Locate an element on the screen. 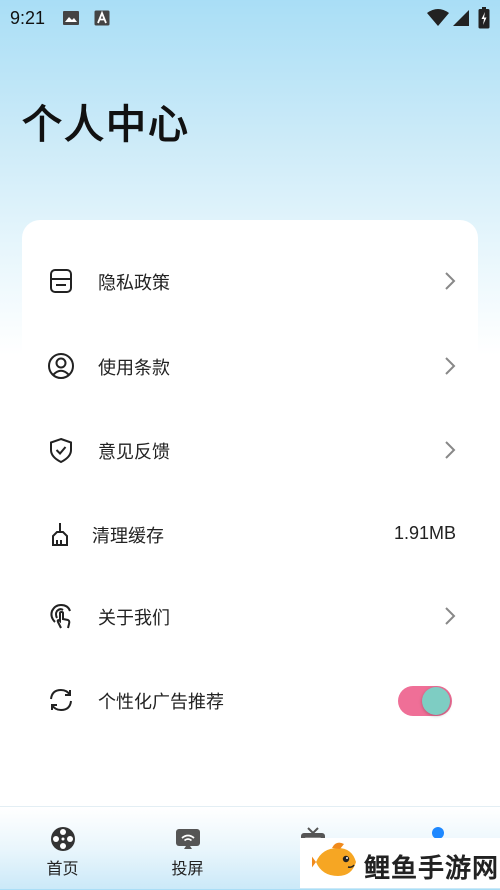 This screenshot has height=890, width=500. menu-item-label: 使用条款 is located at coordinates (134, 368).